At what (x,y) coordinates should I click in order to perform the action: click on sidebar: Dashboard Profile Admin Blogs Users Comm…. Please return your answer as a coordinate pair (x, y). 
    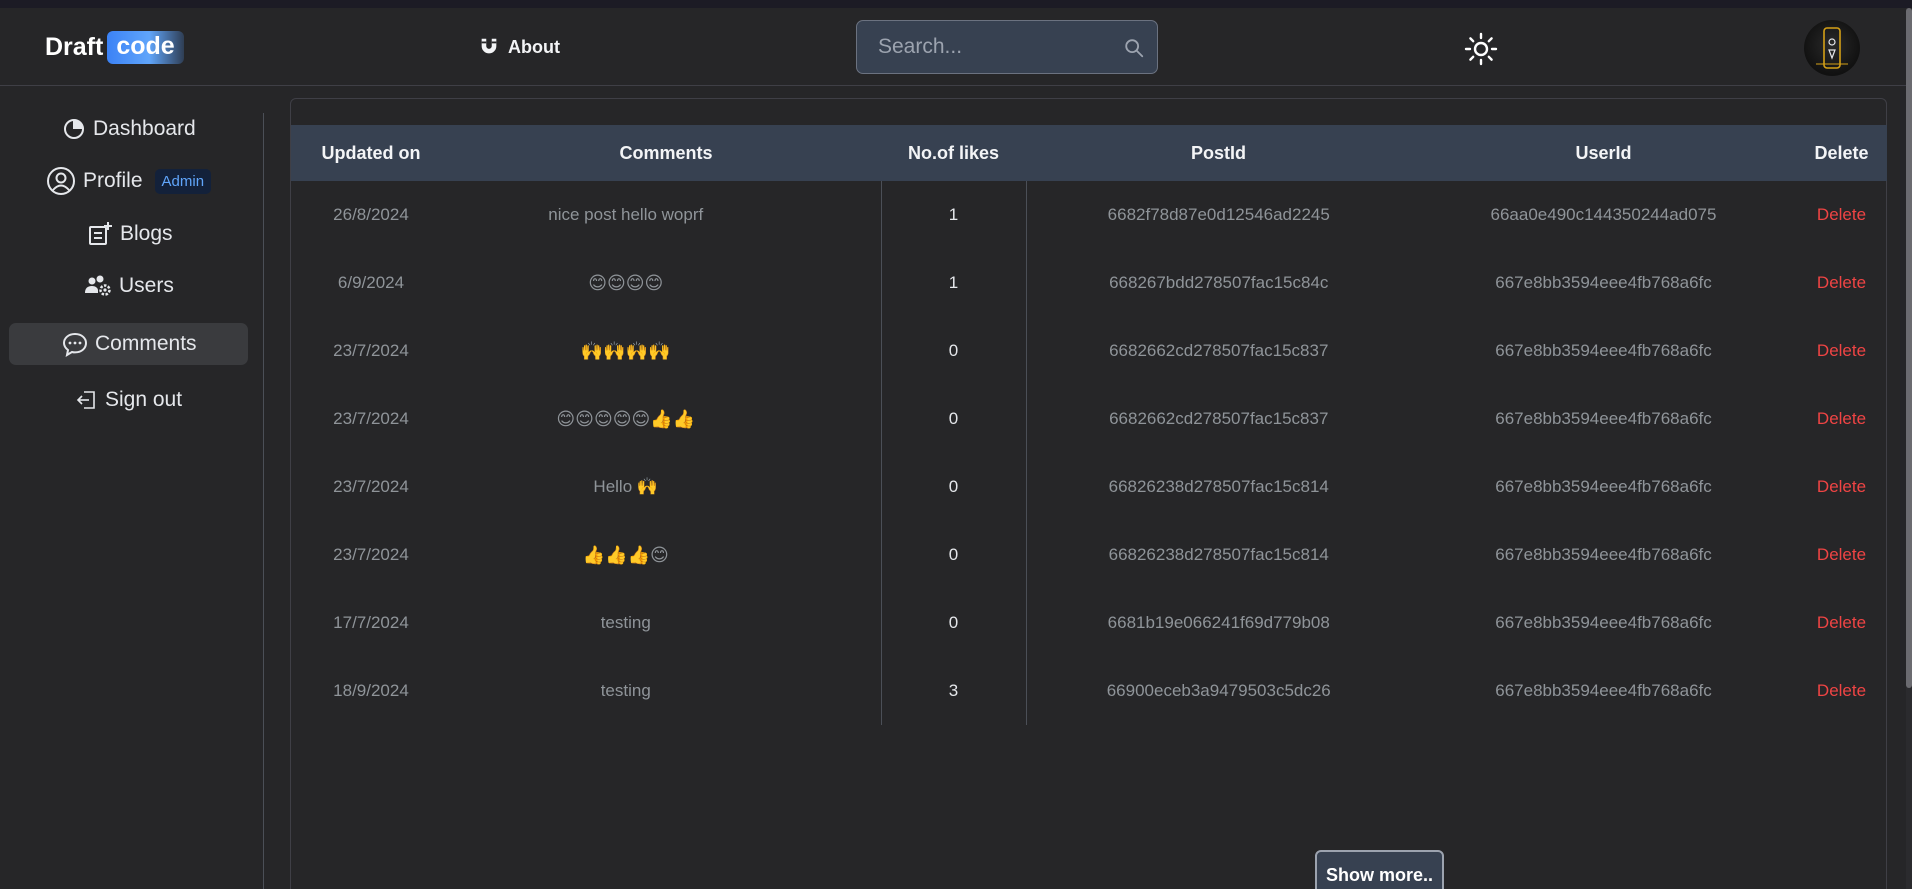
    Looking at the image, I should click on (132, 488).